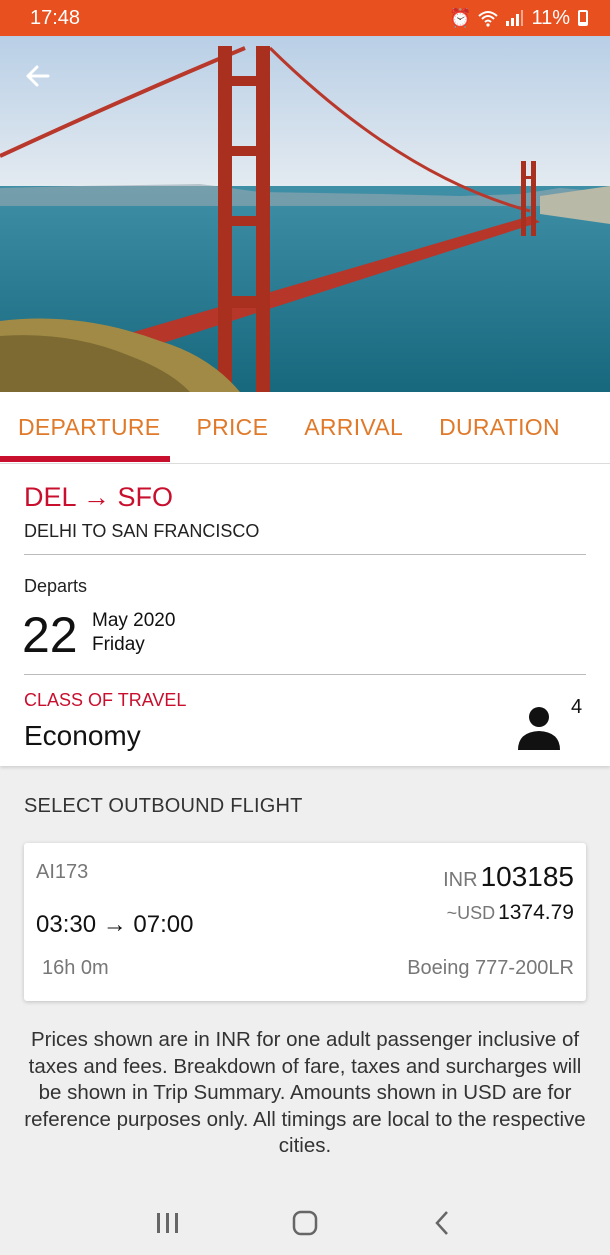  What do you see at coordinates (305, 18) in the screenshot?
I see `status-bar: 17:48 ⏰ 11%` at bounding box center [305, 18].